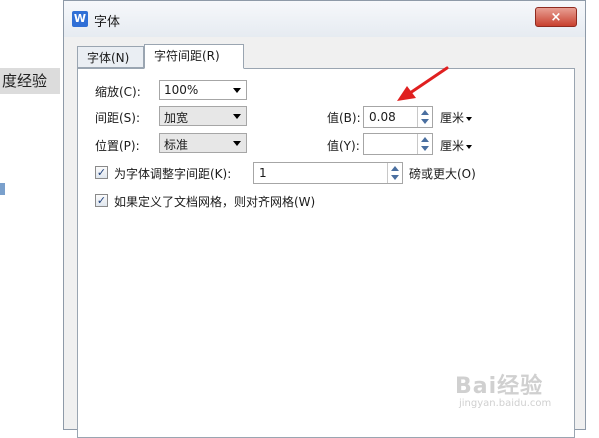  Describe the element at coordinates (324, 19) in the screenshot. I see `title-bar: W 字体 ×` at that location.